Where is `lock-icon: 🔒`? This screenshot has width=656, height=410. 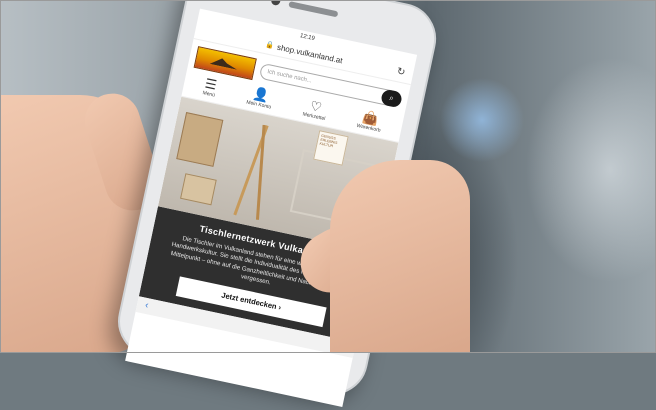
lock-icon: 🔒 is located at coordinates (269, 45).